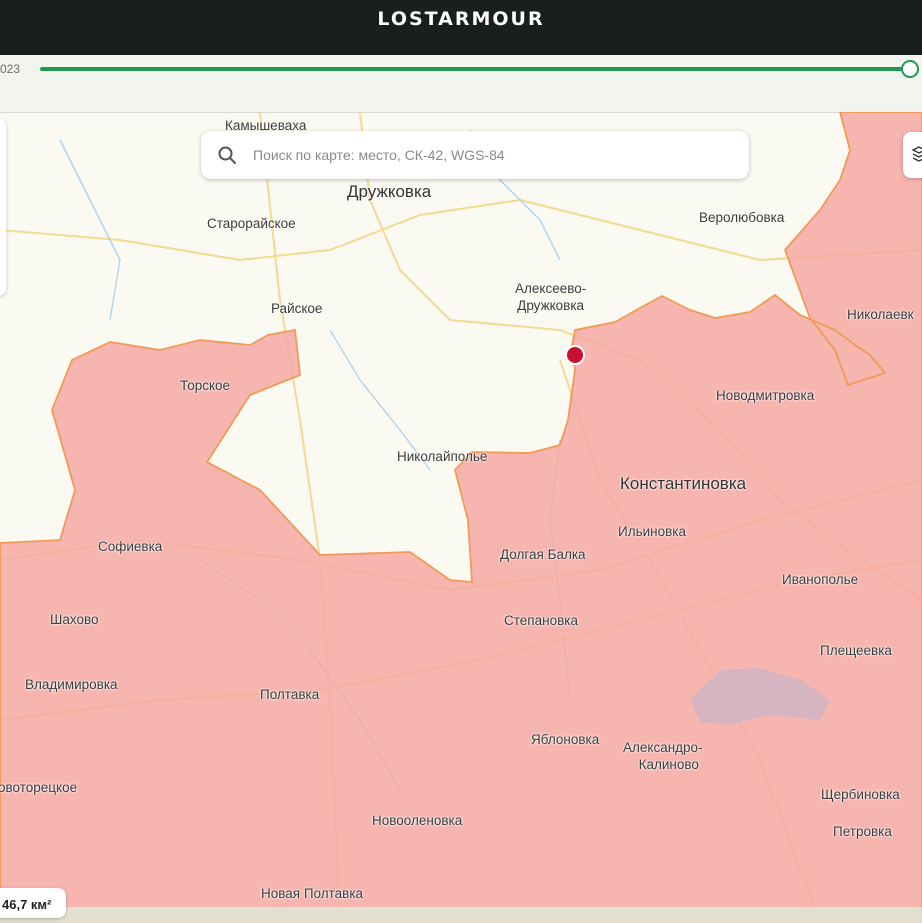  I want to click on place-label-alekseevo-line2: Дружковка, so click(551, 305).